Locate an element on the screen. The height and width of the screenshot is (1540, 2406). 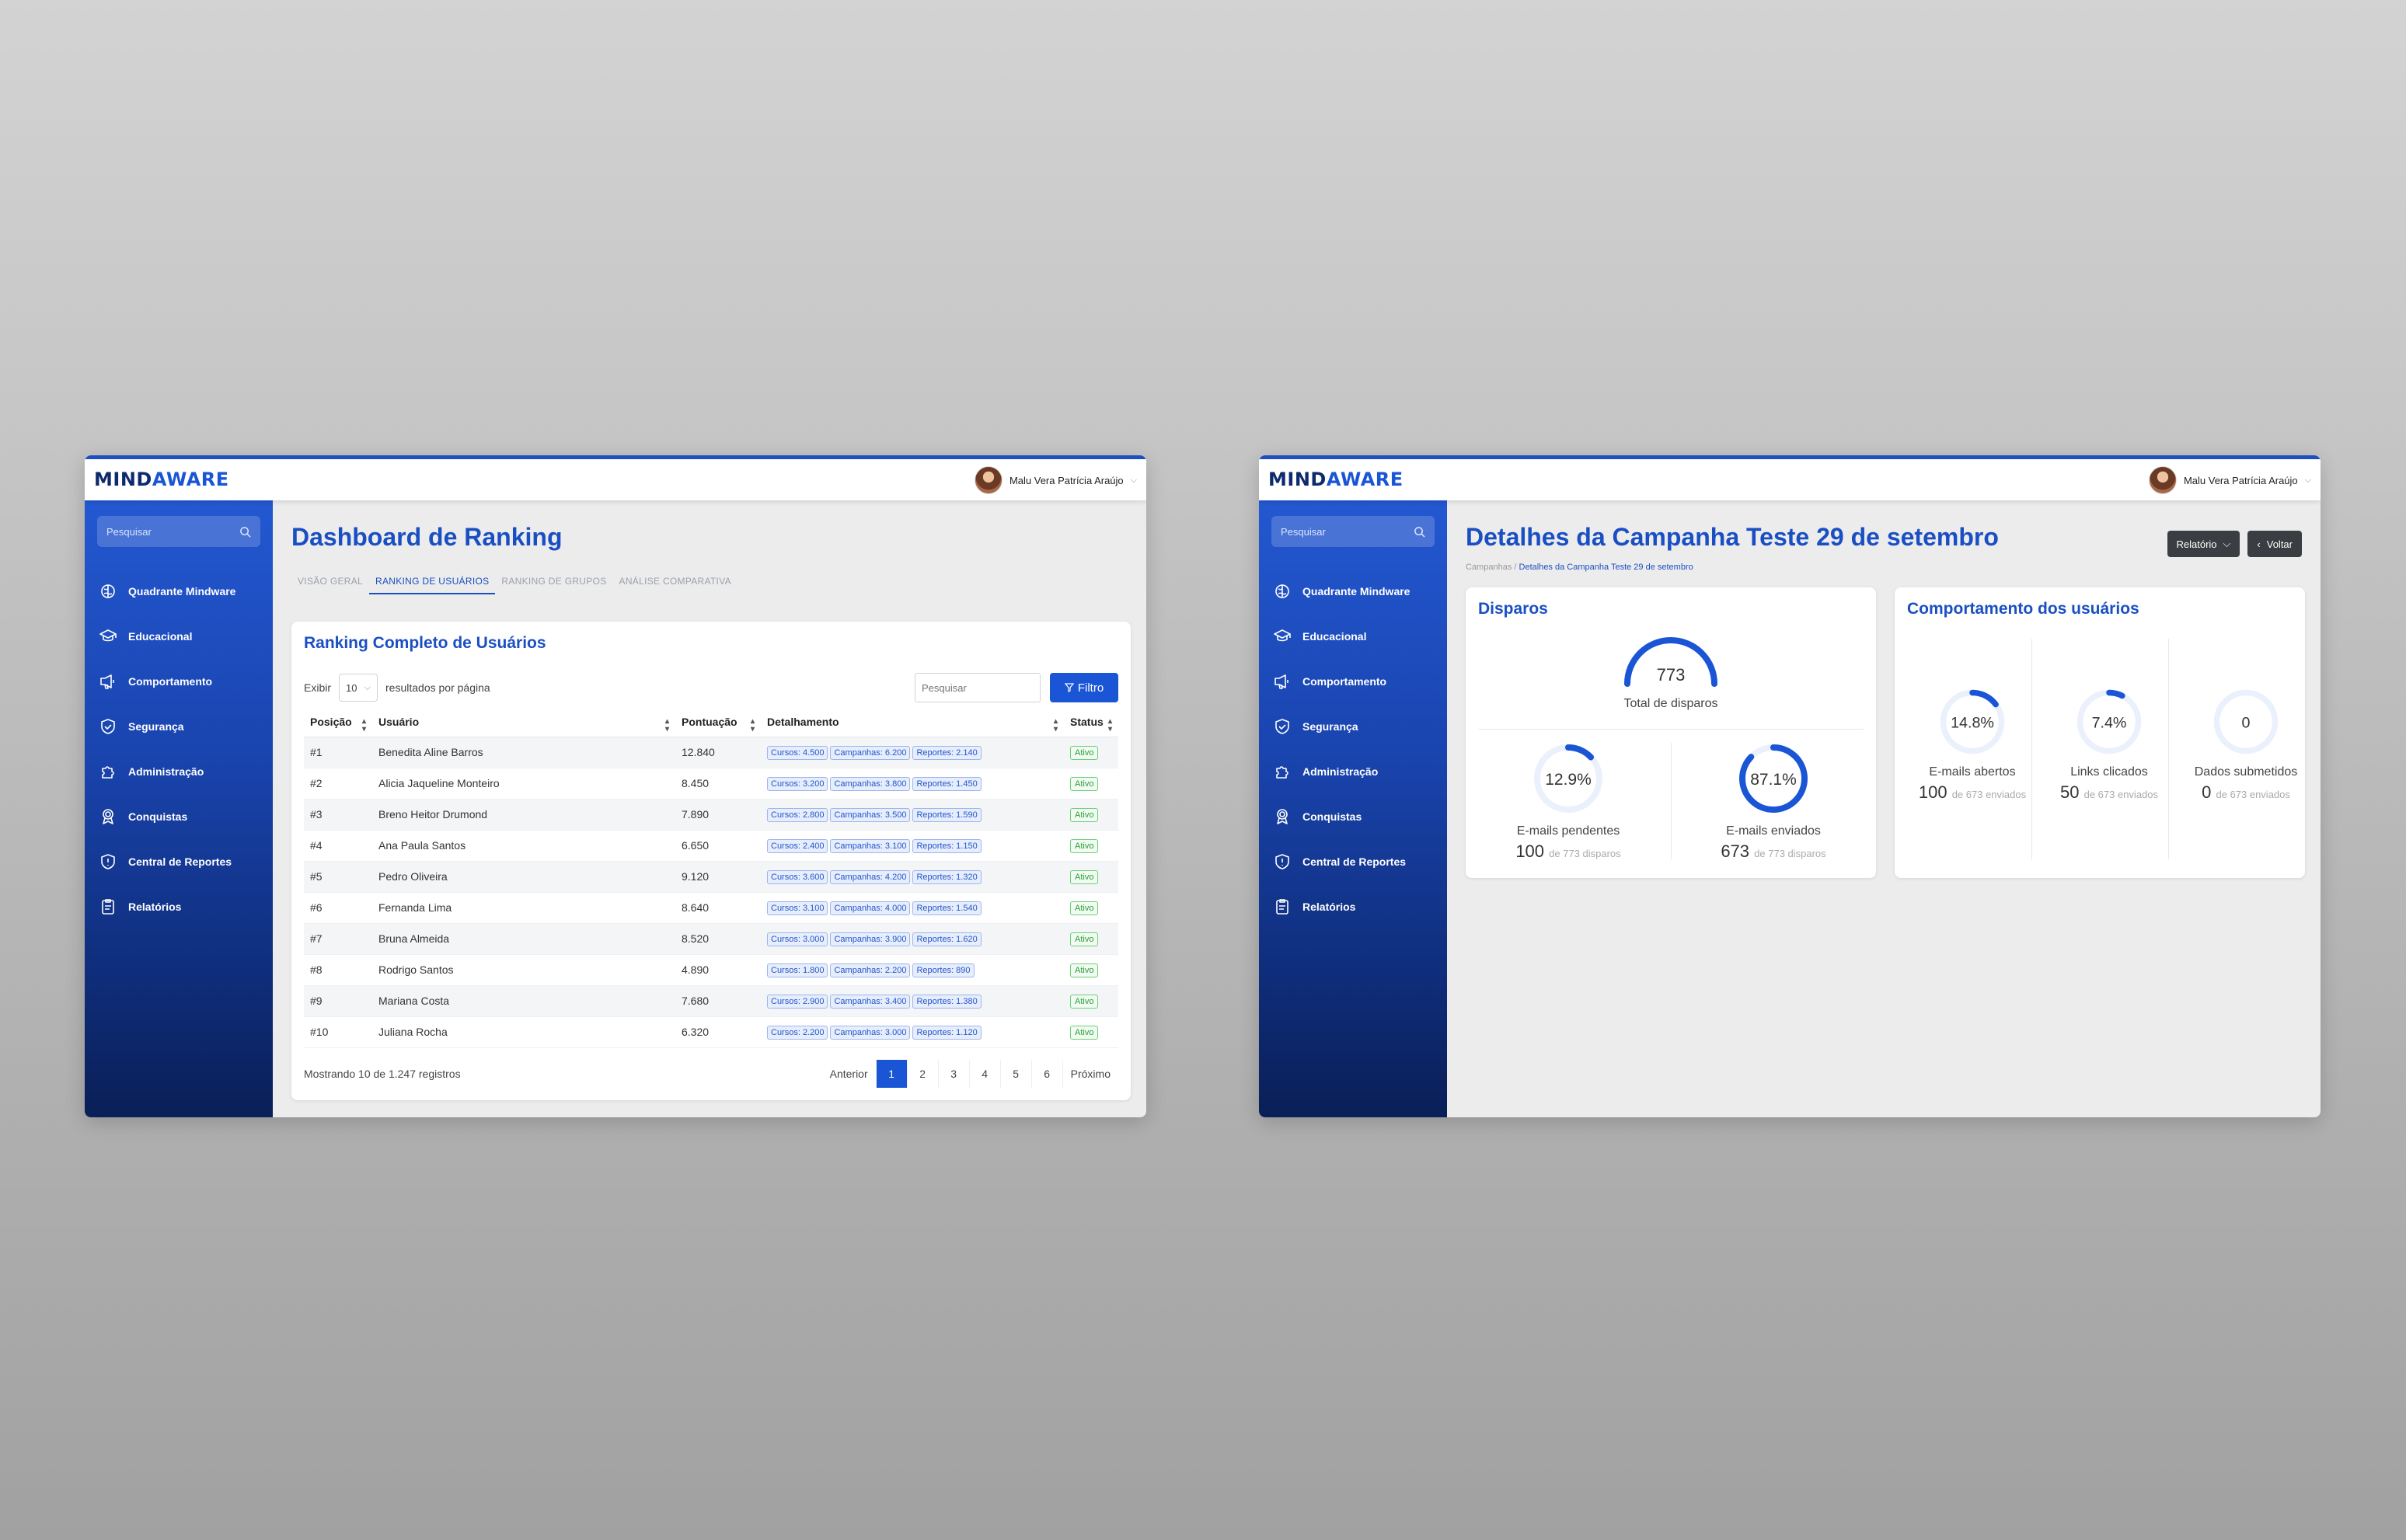
pager-prev: Anterior is located at coordinates (849, 1074).